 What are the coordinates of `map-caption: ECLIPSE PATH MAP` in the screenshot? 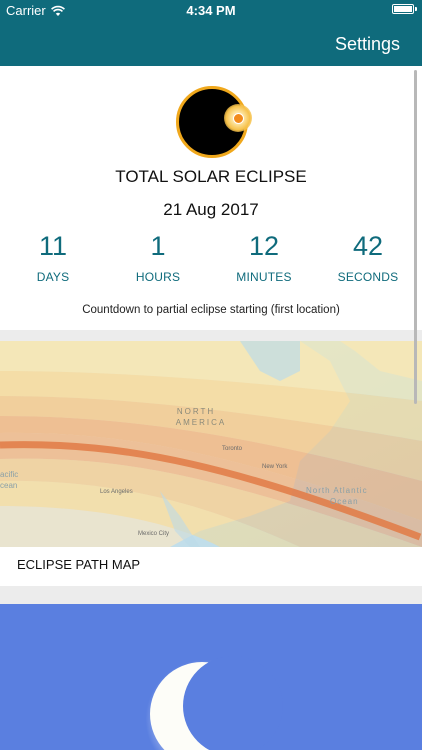 It's located at (79, 564).